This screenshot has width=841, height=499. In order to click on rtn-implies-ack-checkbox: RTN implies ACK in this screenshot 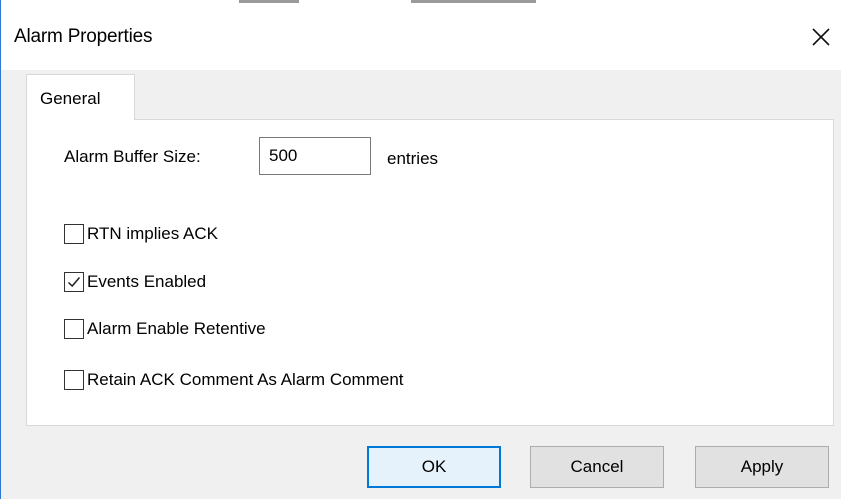, I will do `click(141, 234)`.